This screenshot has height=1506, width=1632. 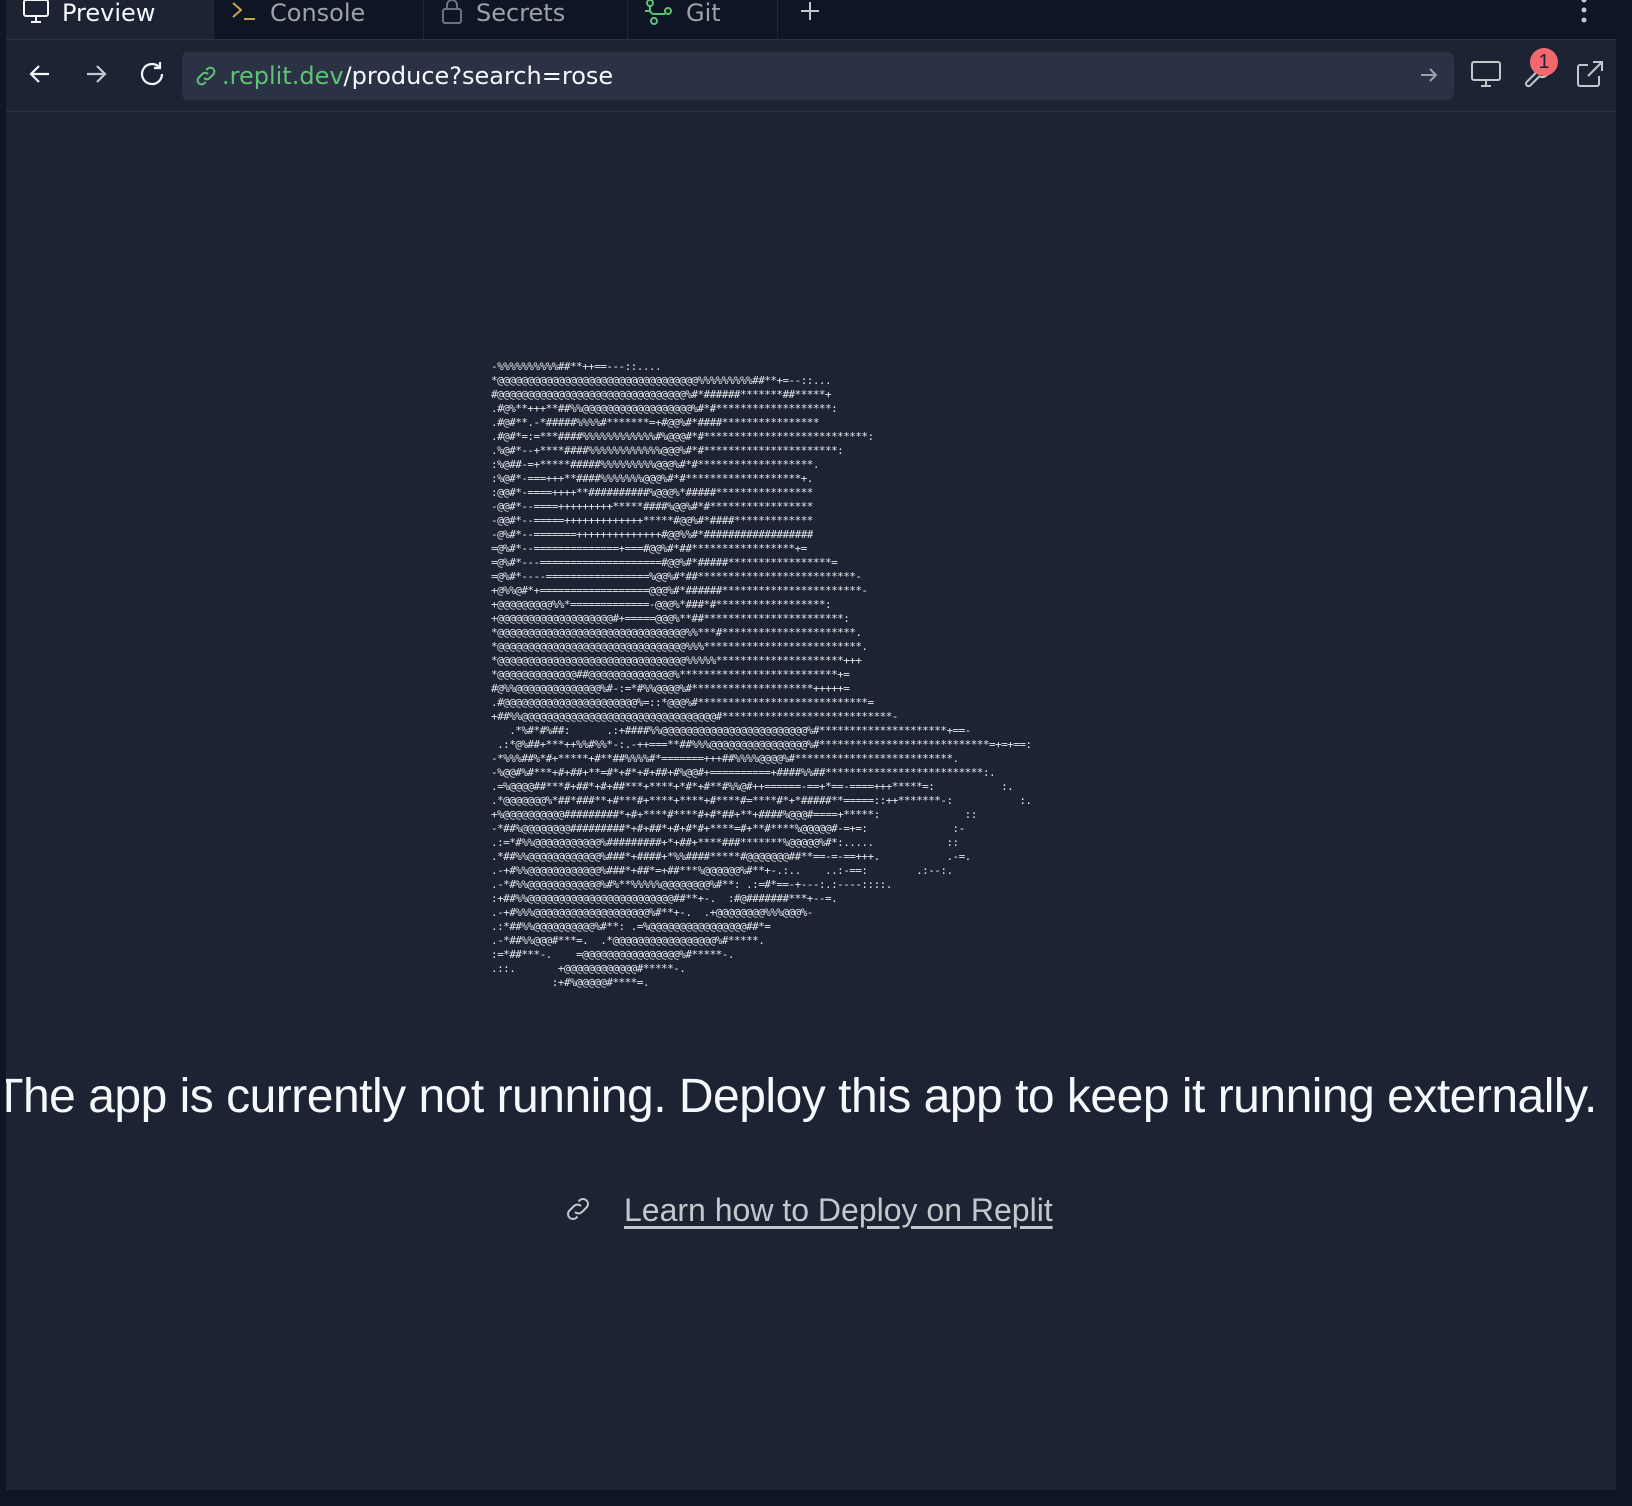 What do you see at coordinates (521, 13) in the screenshot?
I see `tab-label: Secrets` at bounding box center [521, 13].